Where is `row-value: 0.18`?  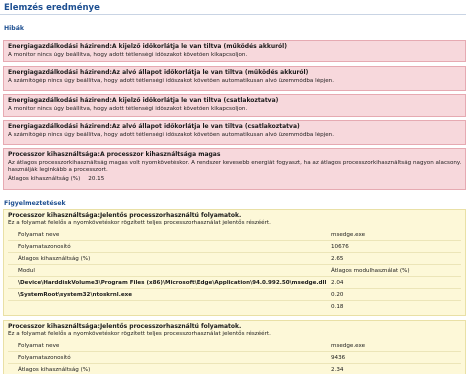
row-value: 0.18 is located at coordinates (337, 307).